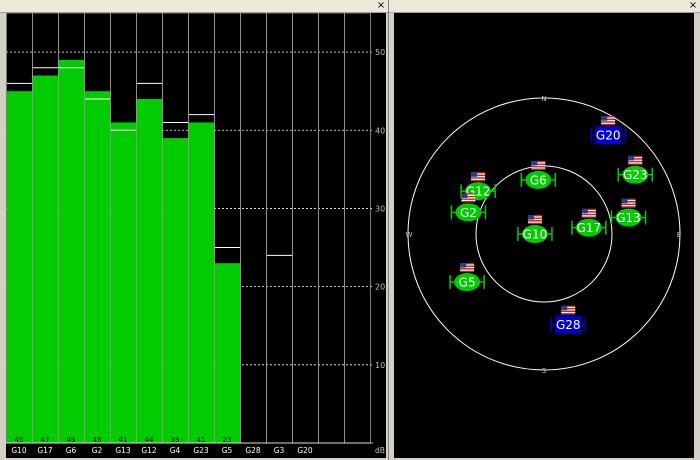 This screenshot has height=460, width=700. What do you see at coordinates (679, 235) in the screenshot?
I see `east-label: E` at bounding box center [679, 235].